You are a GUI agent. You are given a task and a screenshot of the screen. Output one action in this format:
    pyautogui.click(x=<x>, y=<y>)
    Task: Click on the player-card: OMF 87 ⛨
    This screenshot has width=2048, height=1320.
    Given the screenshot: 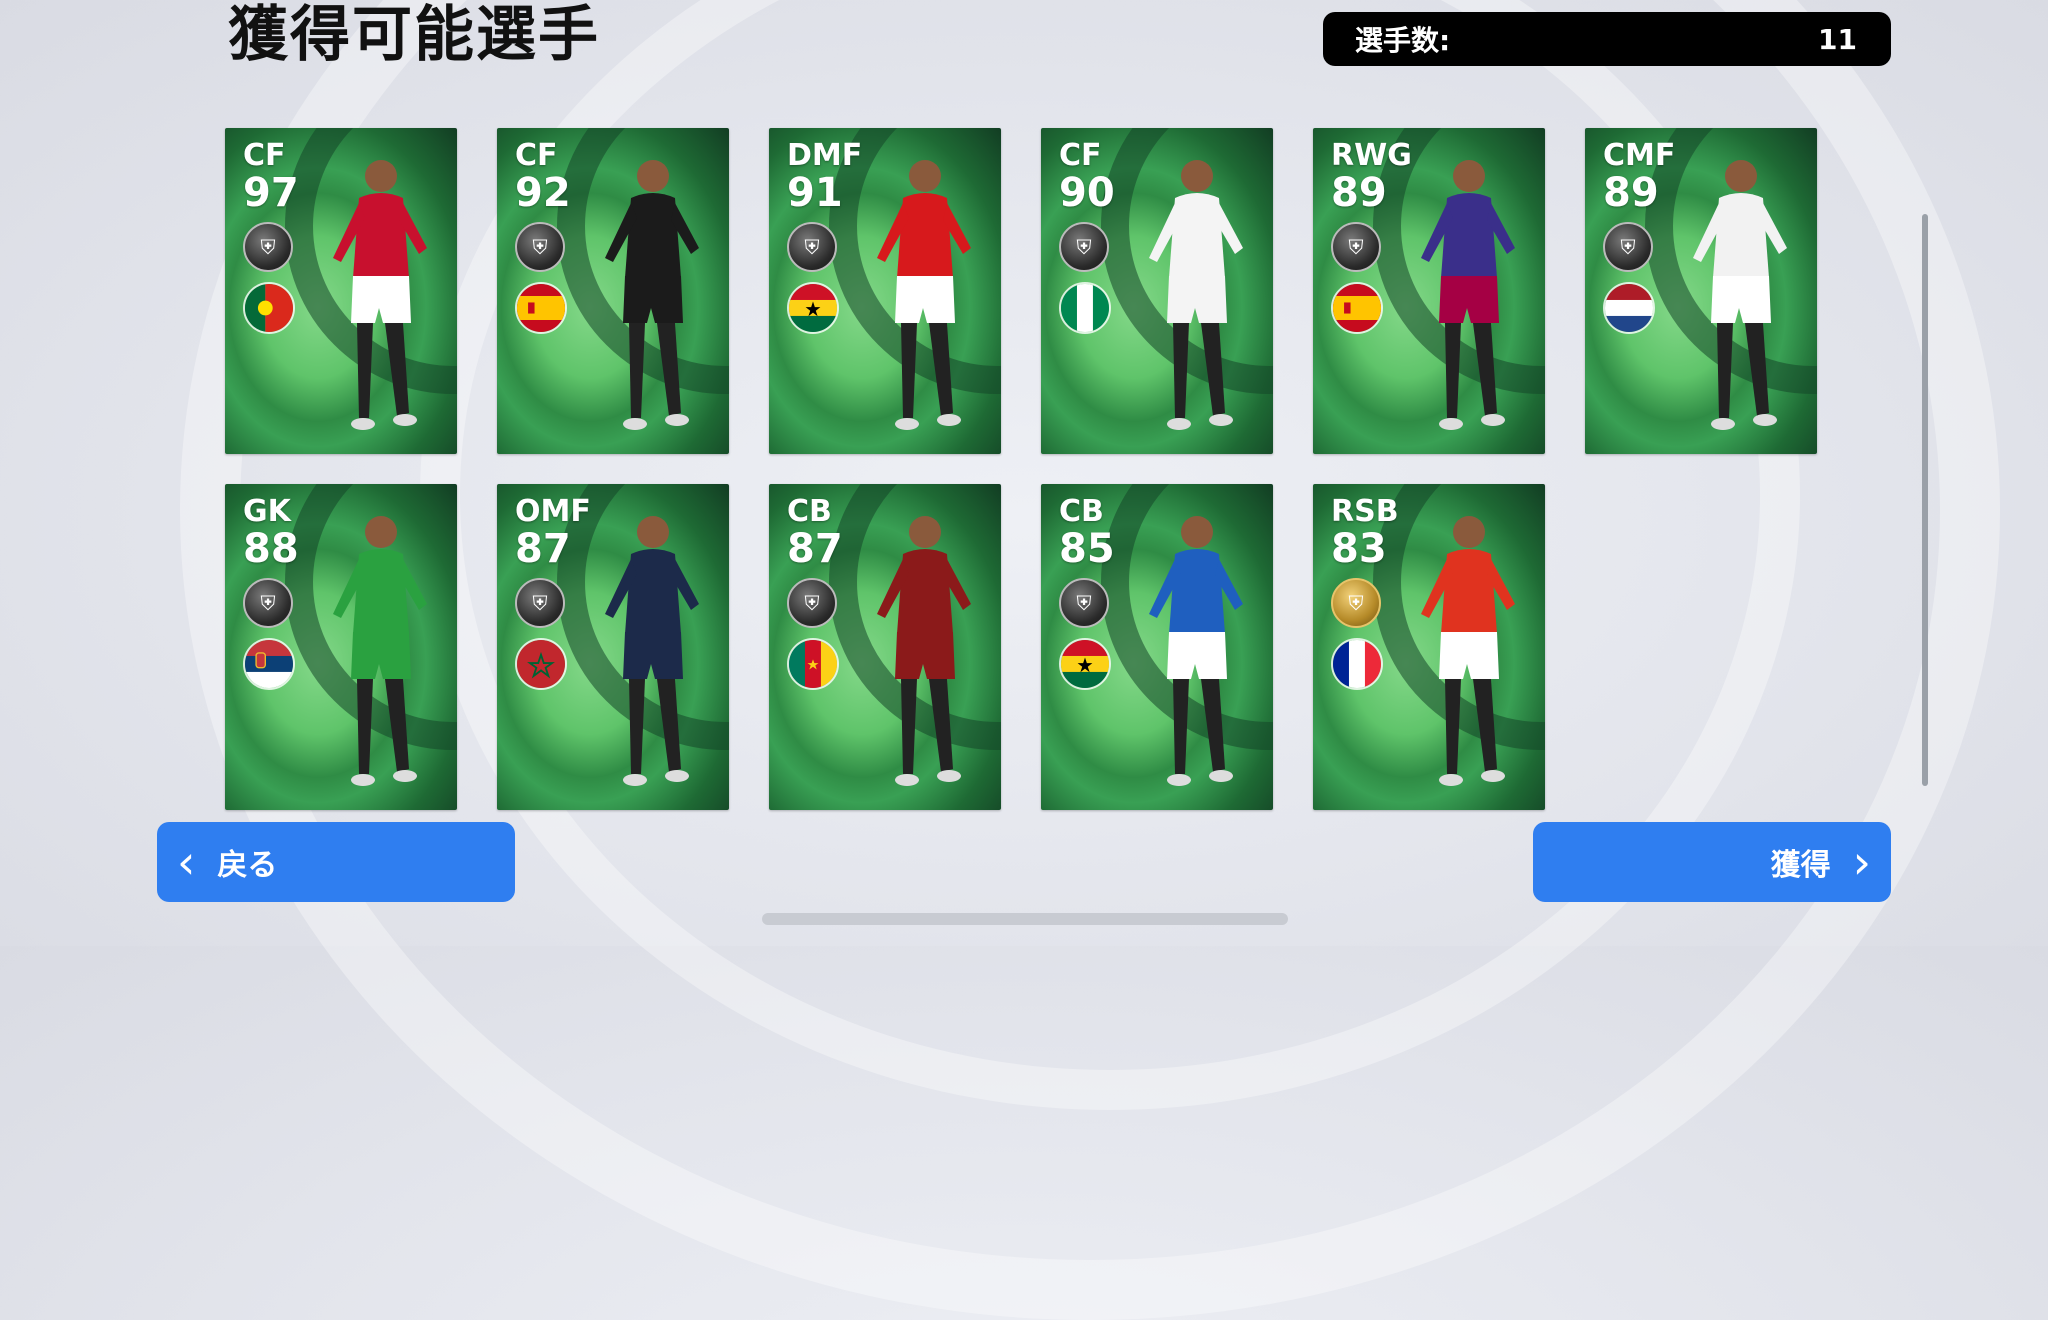 What is the action you would take?
    pyautogui.click(x=613, y=647)
    